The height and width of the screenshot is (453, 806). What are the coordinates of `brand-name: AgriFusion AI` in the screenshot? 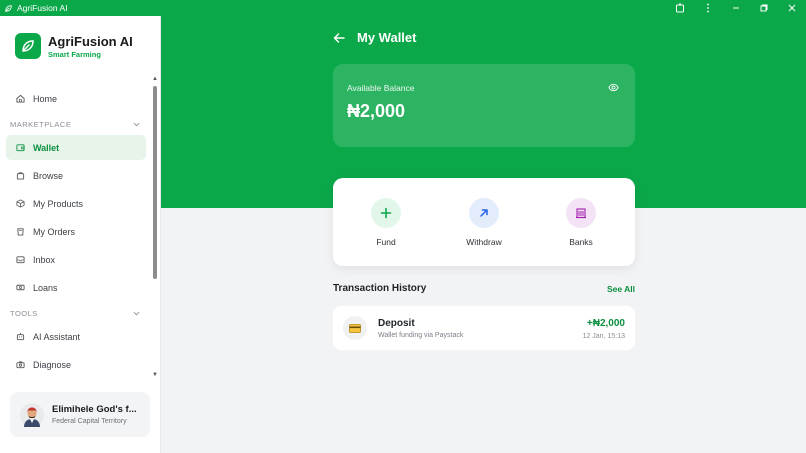 It's located at (90, 41).